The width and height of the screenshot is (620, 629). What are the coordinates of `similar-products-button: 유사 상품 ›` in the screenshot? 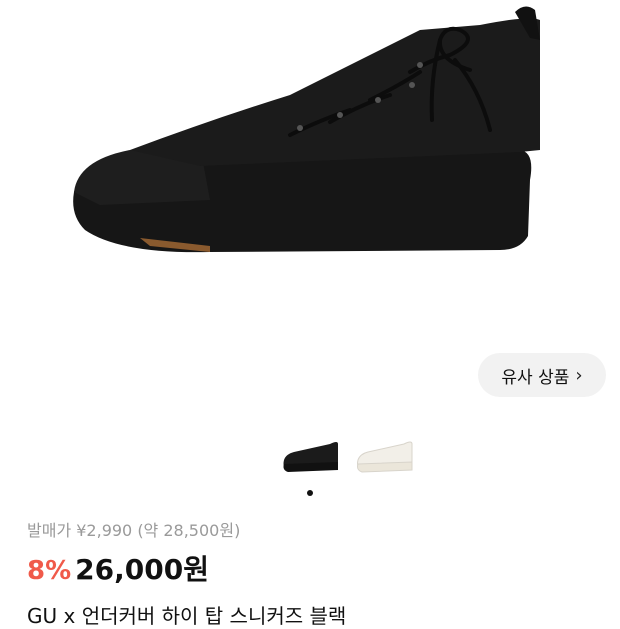 It's located at (542, 375).